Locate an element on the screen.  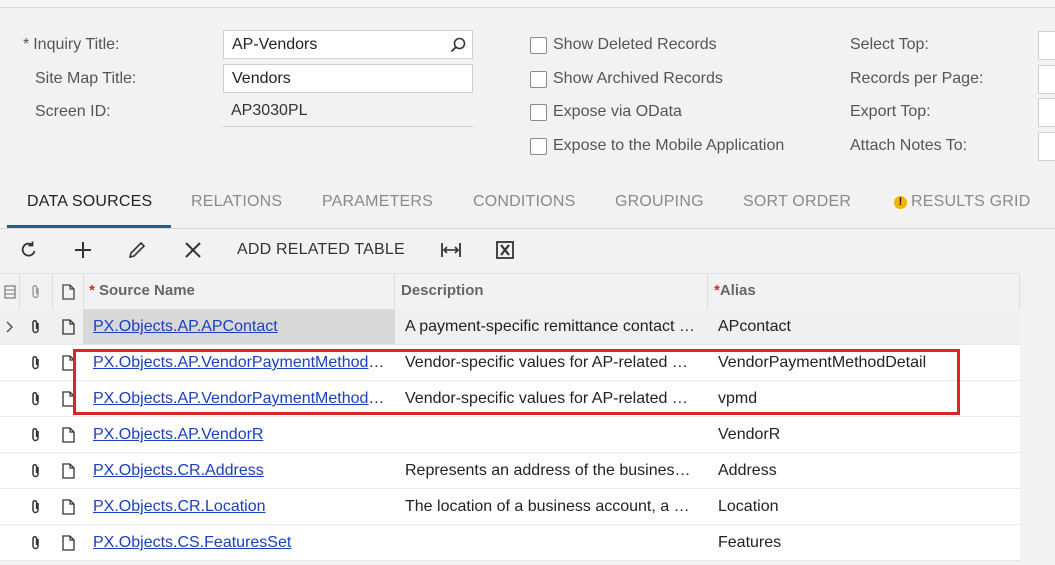
source-name-cell: PX.Objects.CR.Location is located at coordinates (239, 506).